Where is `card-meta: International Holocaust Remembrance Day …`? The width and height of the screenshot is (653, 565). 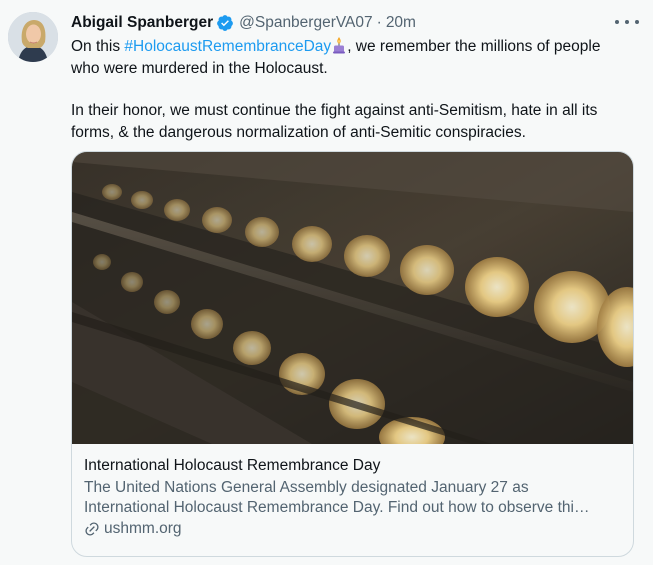
card-meta: International Holocaust Remembrance Day … is located at coordinates (352, 497).